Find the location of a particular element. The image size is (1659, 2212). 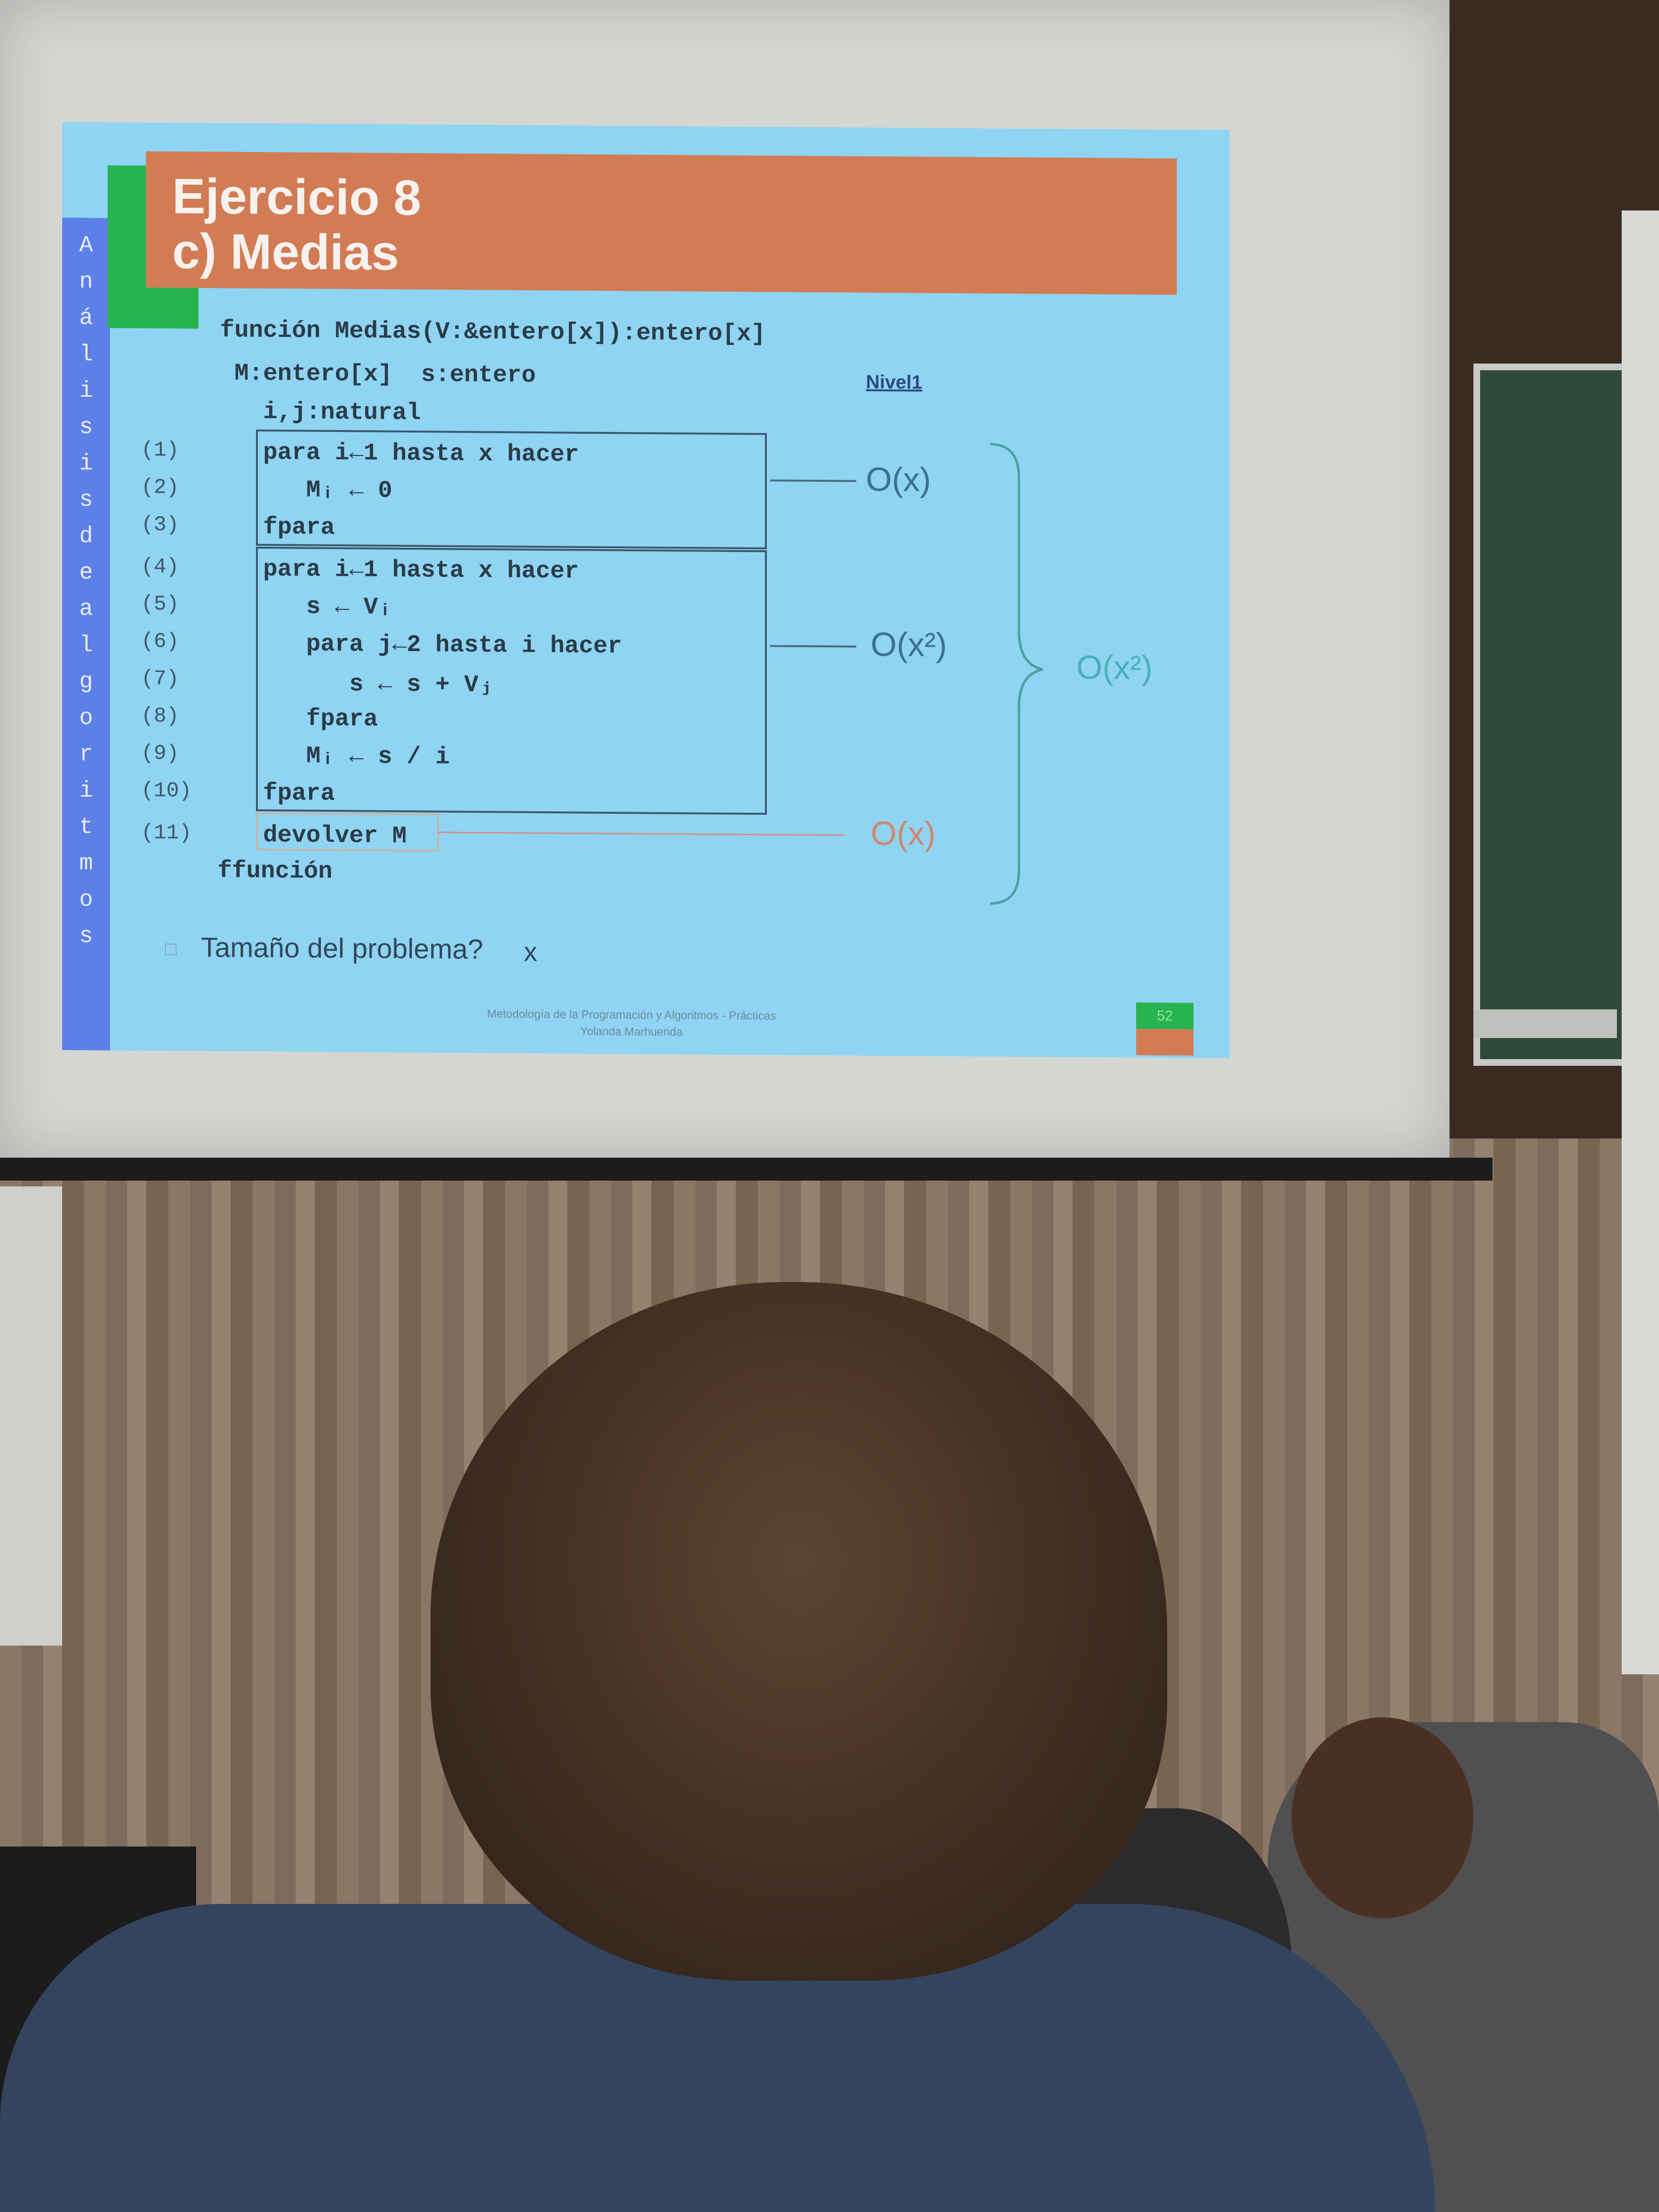

code-line: Mᵢ ← 0 is located at coordinates (328, 490).